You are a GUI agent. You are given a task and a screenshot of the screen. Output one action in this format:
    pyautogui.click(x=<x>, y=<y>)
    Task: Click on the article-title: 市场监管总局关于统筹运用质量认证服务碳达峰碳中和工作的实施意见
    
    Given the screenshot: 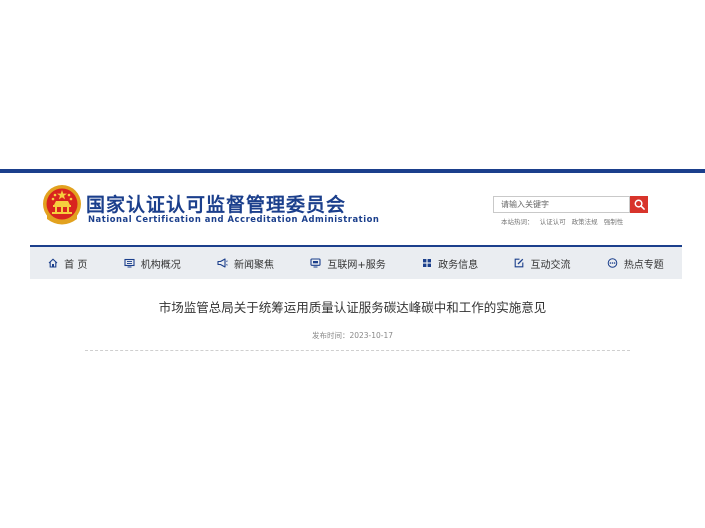 What is the action you would take?
    pyautogui.click(x=352, y=307)
    